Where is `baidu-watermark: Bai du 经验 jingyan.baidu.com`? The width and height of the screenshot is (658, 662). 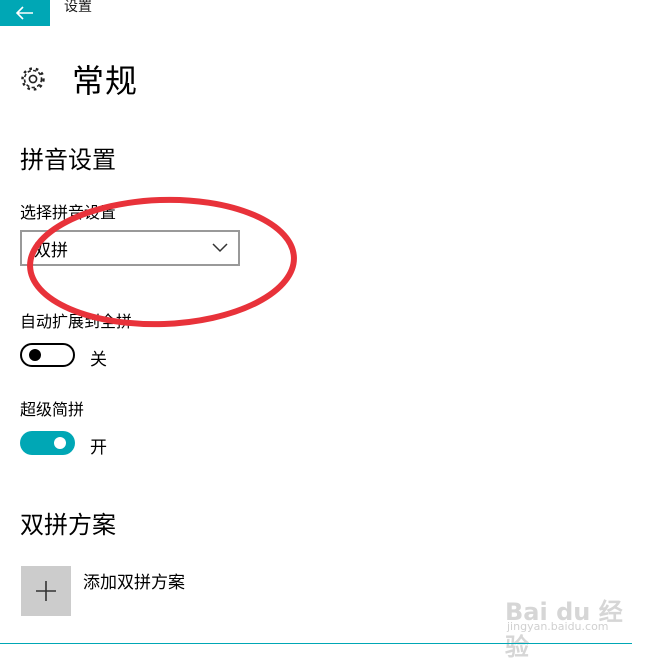 baidu-watermark: Bai du 经验 jingyan.baidu.com is located at coordinates (575, 626).